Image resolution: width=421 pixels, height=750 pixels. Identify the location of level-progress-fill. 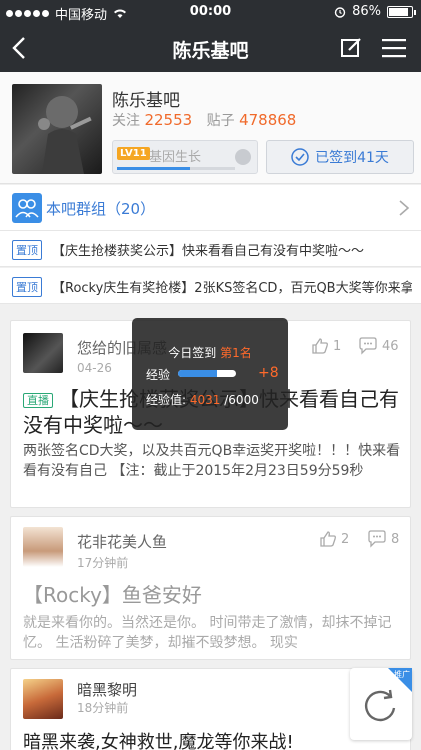
(154, 168).